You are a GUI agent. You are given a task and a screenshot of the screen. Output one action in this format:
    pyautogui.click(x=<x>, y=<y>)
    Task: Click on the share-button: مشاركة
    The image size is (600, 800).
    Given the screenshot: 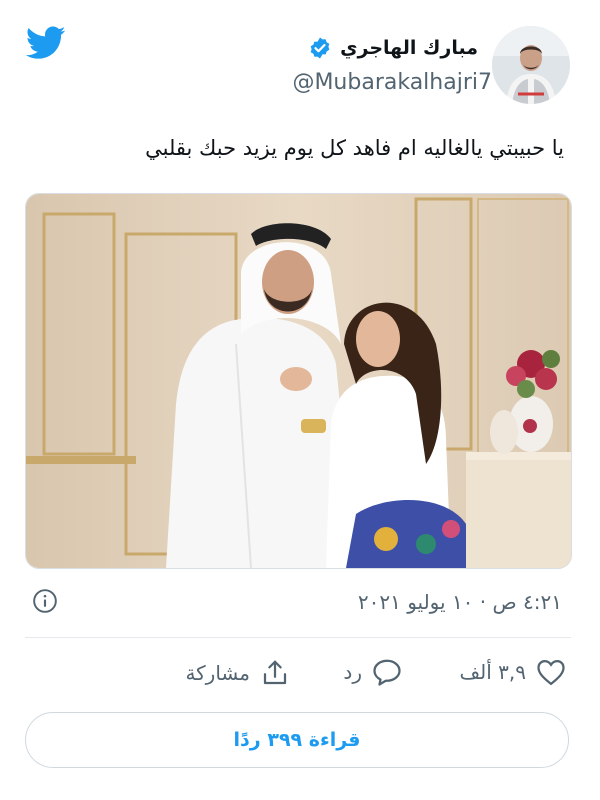 What is the action you would take?
    pyautogui.click(x=237, y=673)
    